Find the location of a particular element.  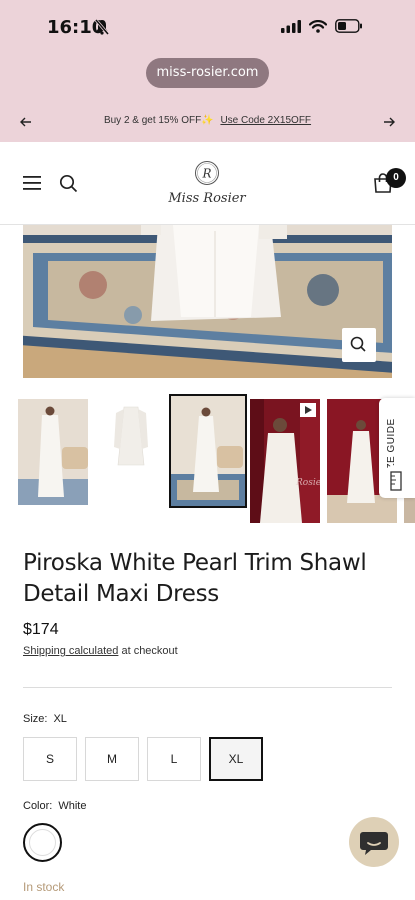

ruler-button is located at coordinates (396, 481).